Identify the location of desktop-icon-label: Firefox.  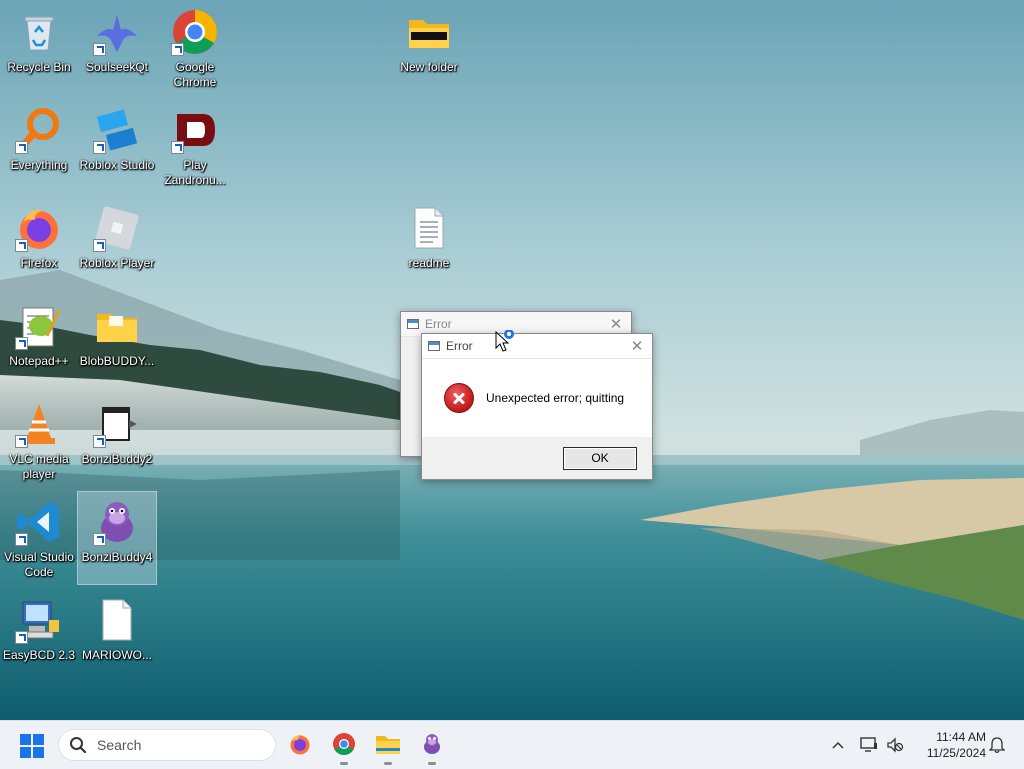
(39, 263).